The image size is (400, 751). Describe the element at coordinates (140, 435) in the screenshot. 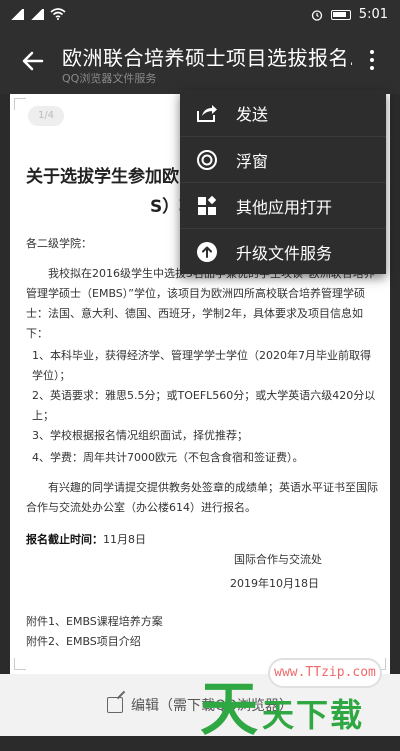

I see `doc-requirement: 3、学校根据报名情况组织面试，择优推荐；` at that location.